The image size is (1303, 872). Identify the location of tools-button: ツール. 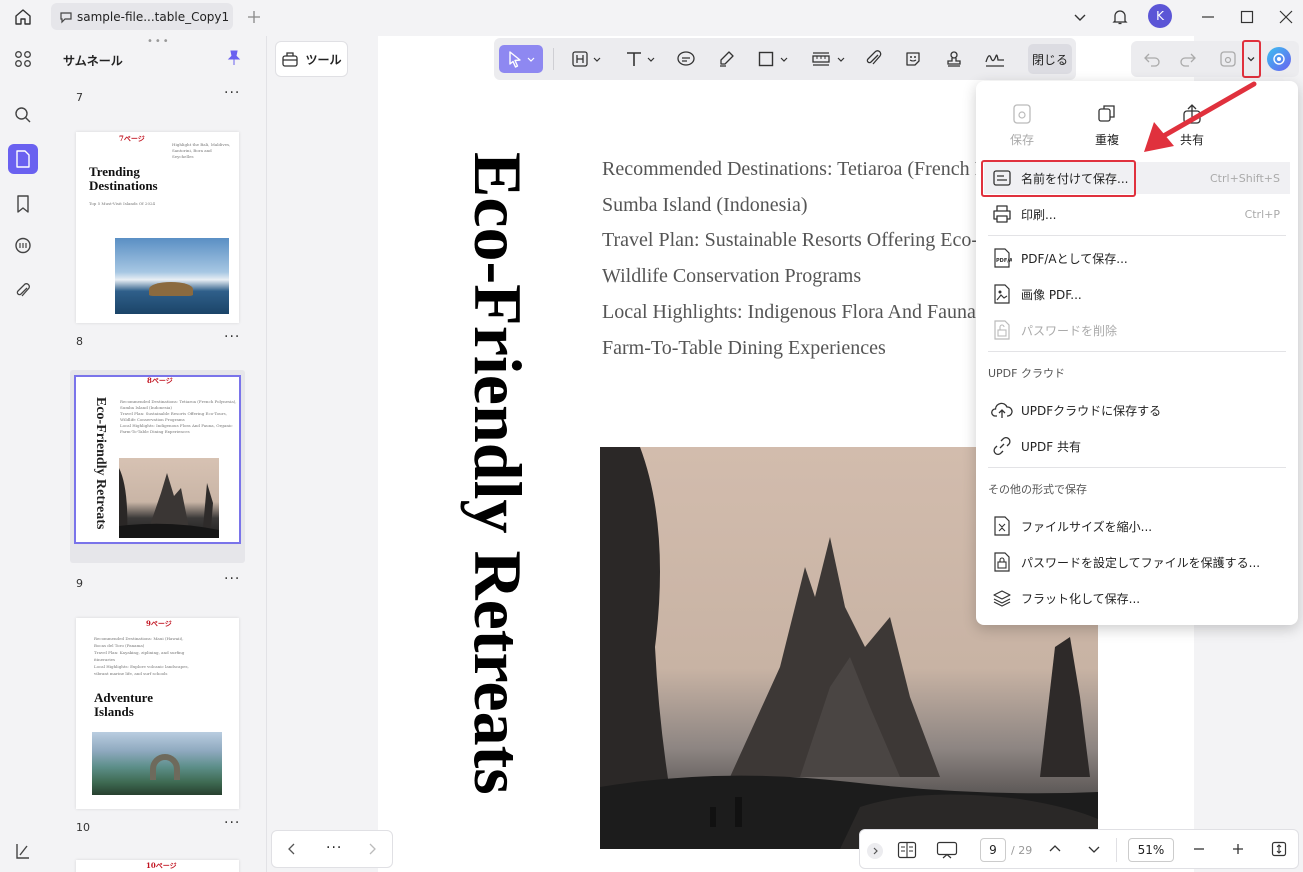
(311, 59).